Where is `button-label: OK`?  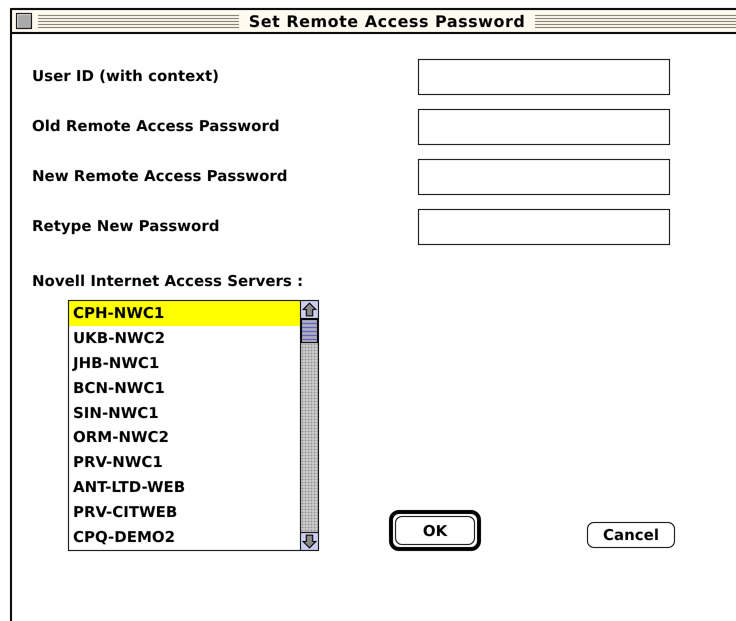 button-label: OK is located at coordinates (435, 530).